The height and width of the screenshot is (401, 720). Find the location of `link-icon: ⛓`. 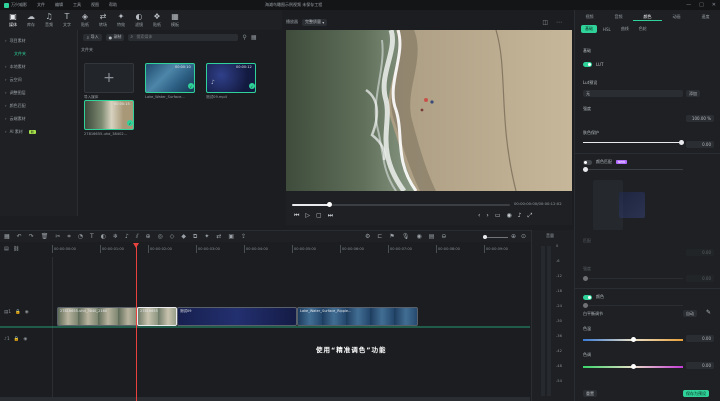

link-icon: ⛓ is located at coordinates (16, 249).